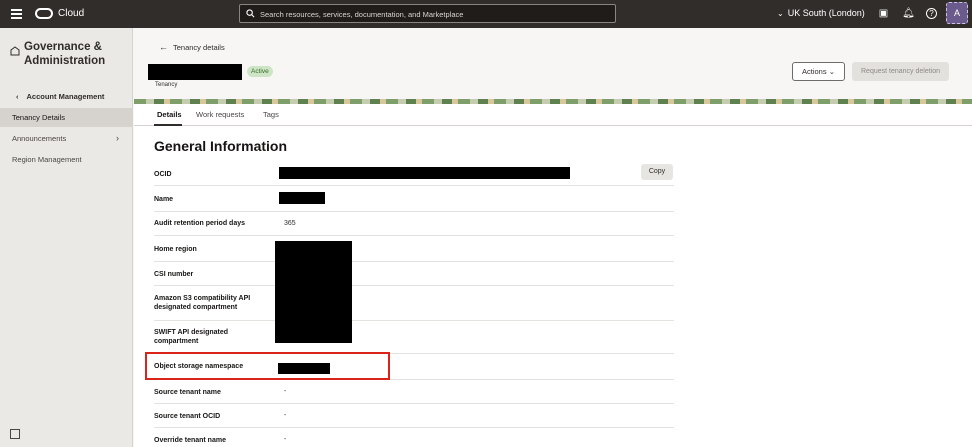 The height and width of the screenshot is (447, 972). What do you see at coordinates (931, 13) in the screenshot?
I see `help-icon: ?` at bounding box center [931, 13].